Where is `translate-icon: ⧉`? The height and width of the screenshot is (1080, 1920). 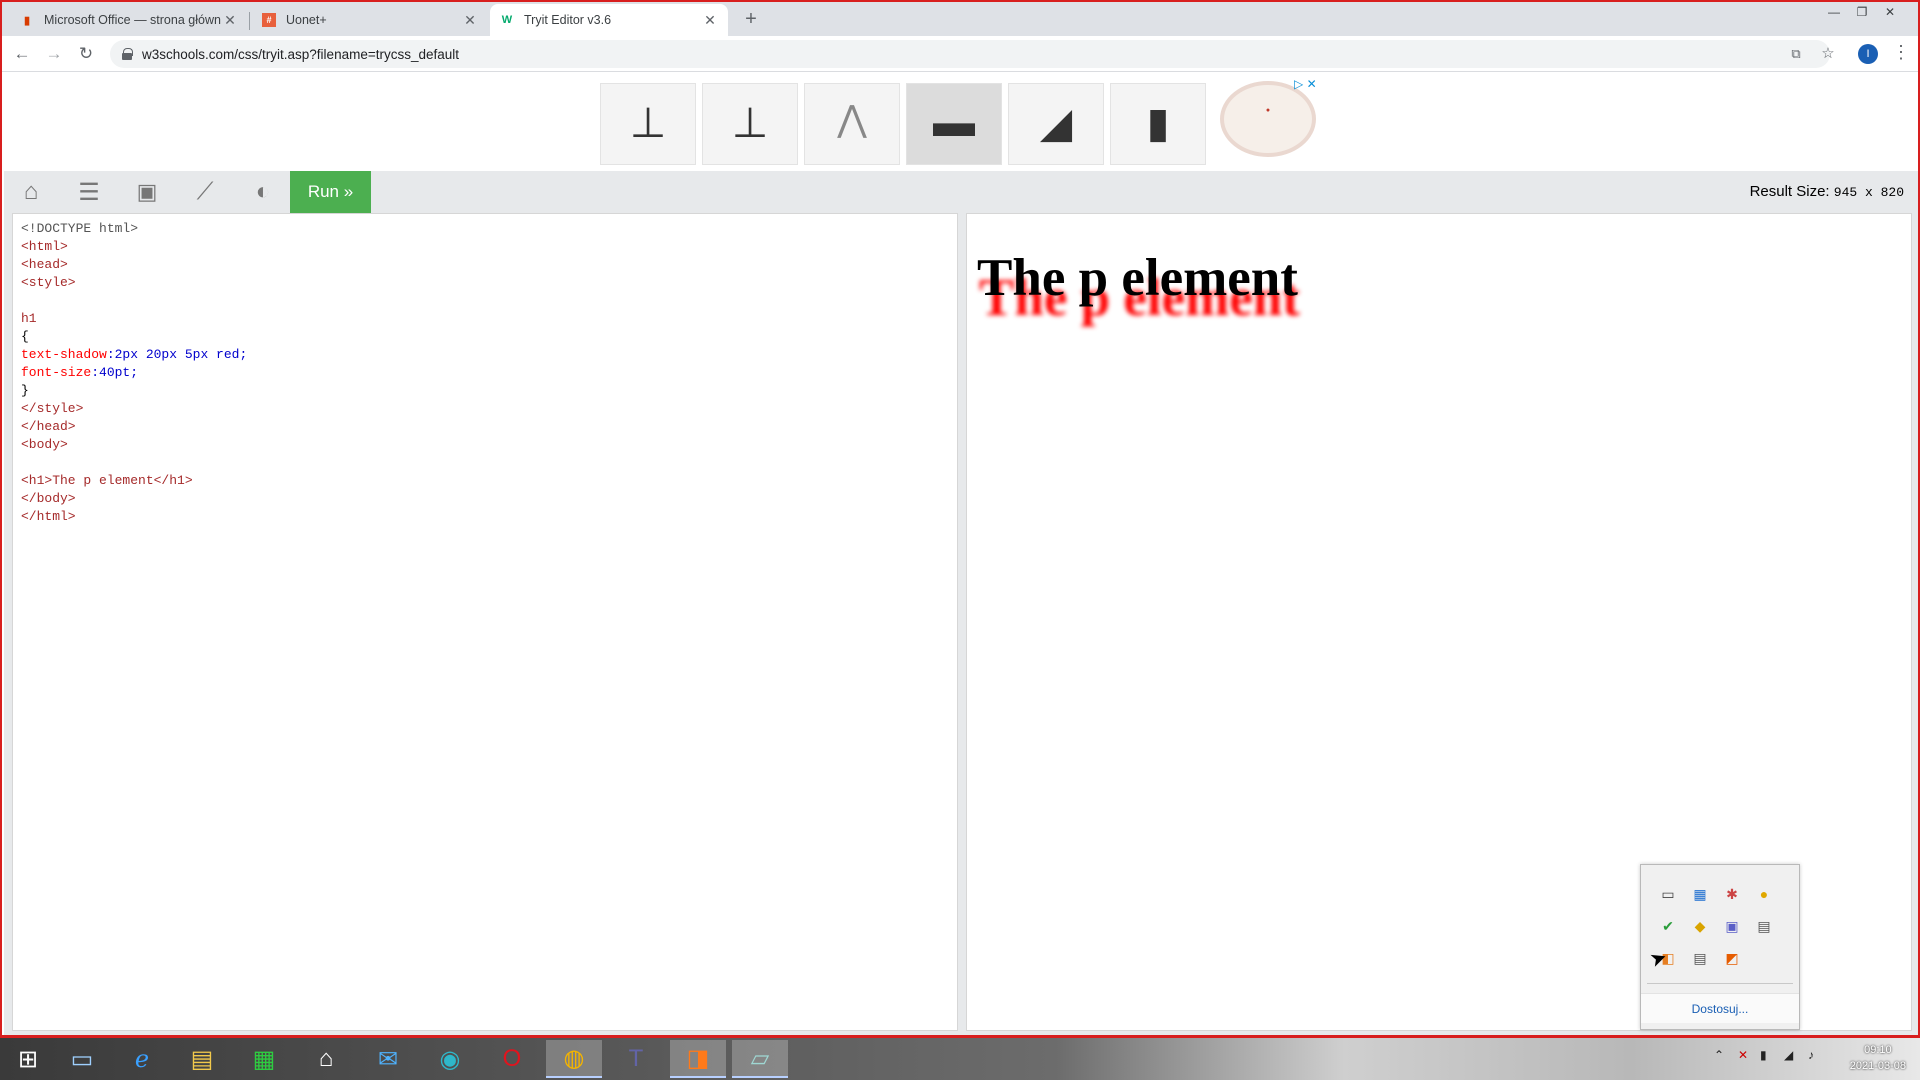 translate-icon: ⧉ is located at coordinates (1796, 54).